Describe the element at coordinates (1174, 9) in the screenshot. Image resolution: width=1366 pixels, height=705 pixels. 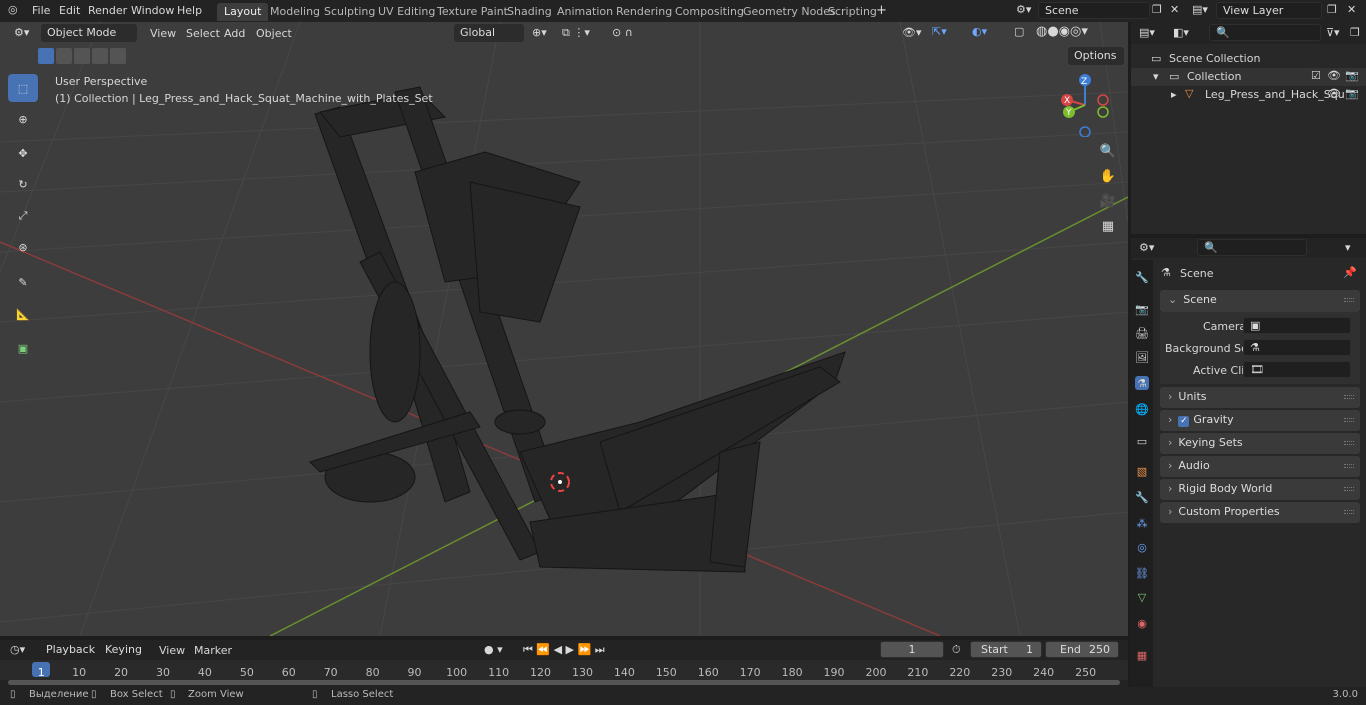
I see `delete-scene-icon: ✕` at that location.